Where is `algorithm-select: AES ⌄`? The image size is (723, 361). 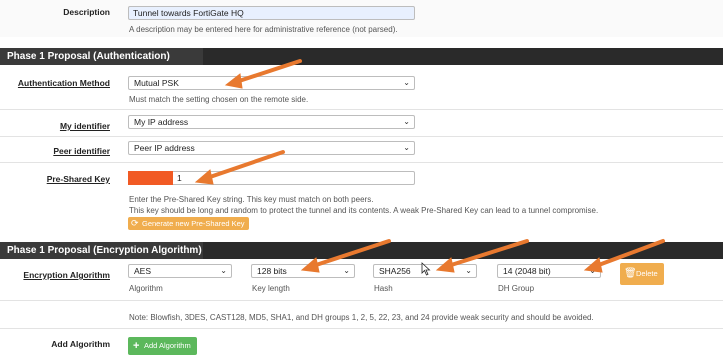
algorithm-select: AES ⌄ is located at coordinates (180, 271).